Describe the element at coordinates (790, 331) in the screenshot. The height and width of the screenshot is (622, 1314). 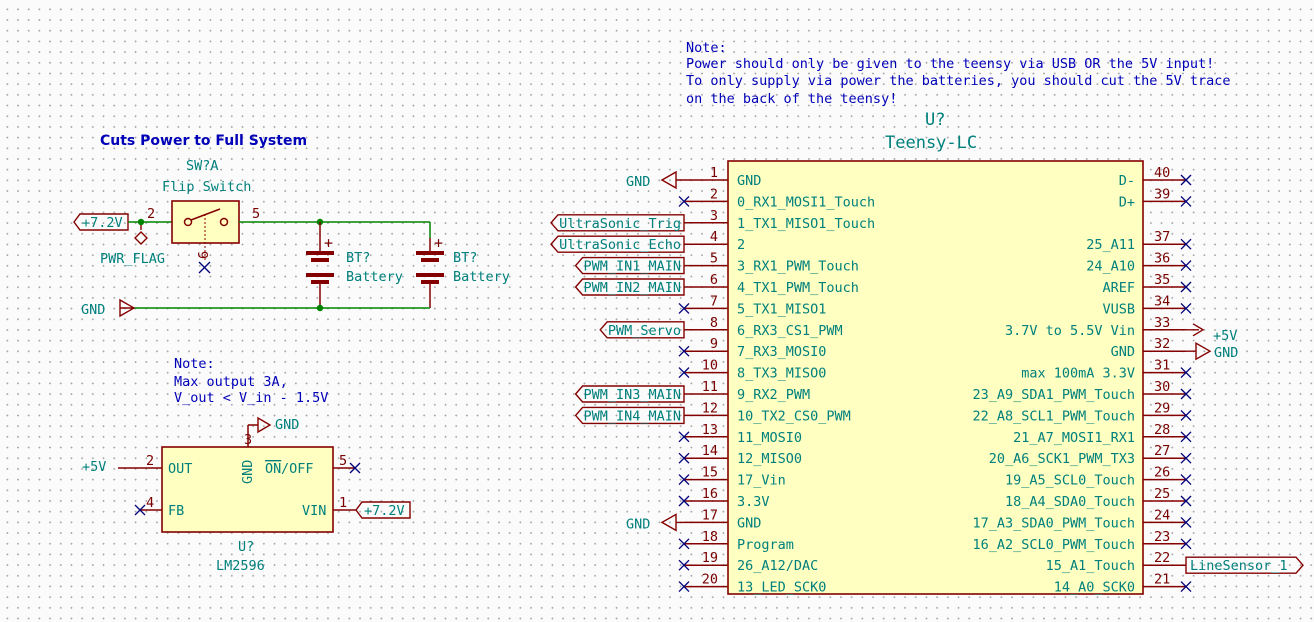
I see `pin-name: 6_RX3_CS1_PWM` at that location.